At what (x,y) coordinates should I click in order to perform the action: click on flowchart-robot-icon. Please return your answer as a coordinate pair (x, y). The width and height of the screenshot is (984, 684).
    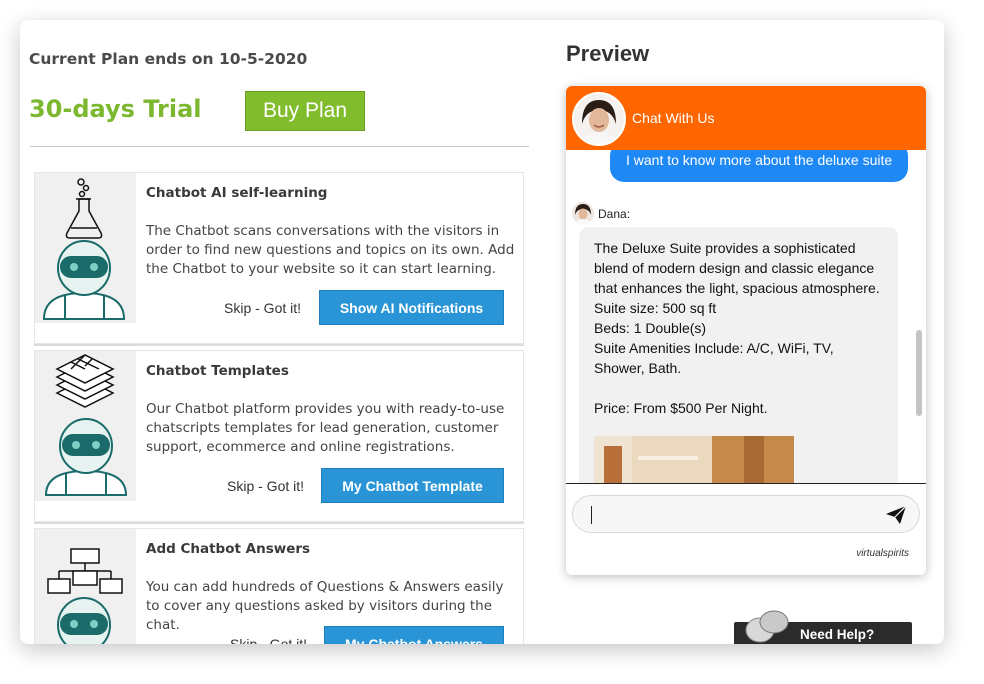
    Looking at the image, I should click on (85, 586).